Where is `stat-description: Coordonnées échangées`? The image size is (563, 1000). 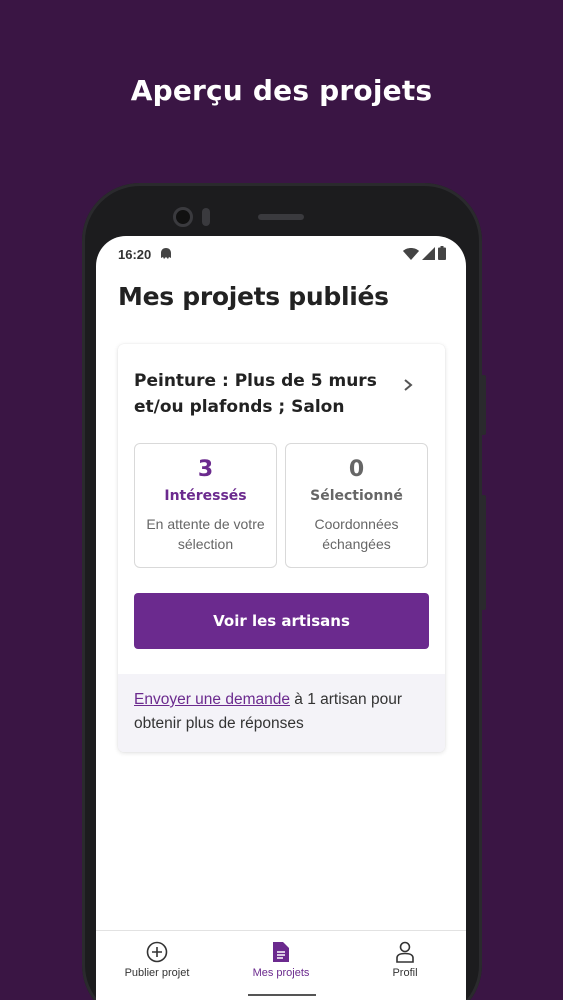 stat-description: Coordonnées échangées is located at coordinates (356, 534).